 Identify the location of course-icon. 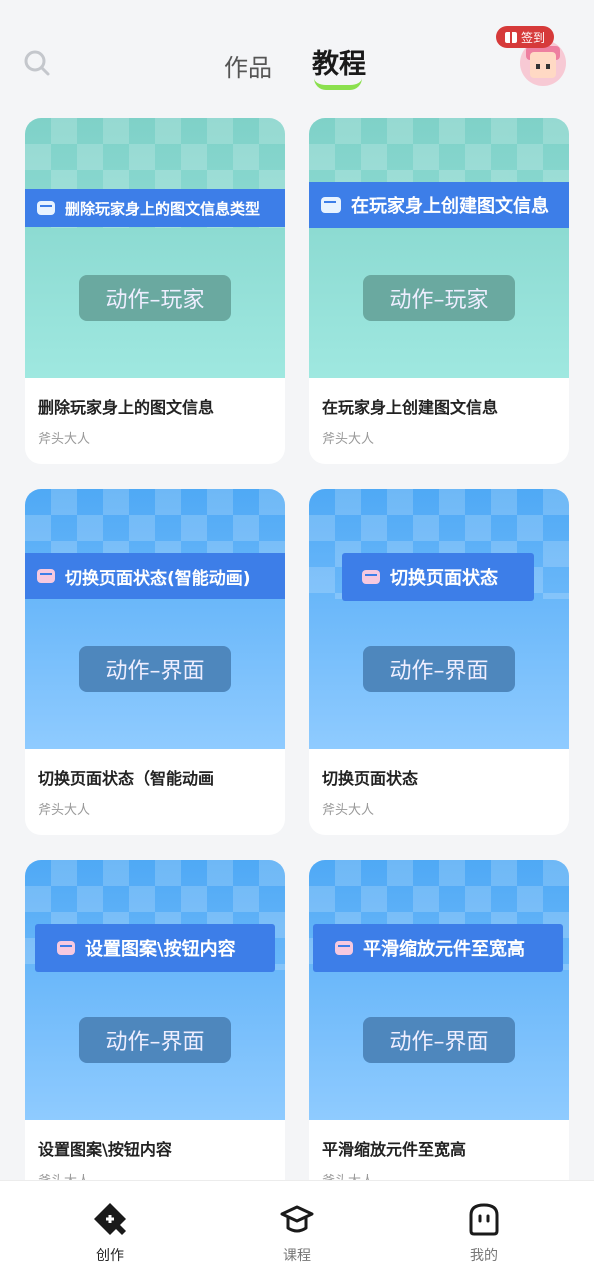
(297, 1219).